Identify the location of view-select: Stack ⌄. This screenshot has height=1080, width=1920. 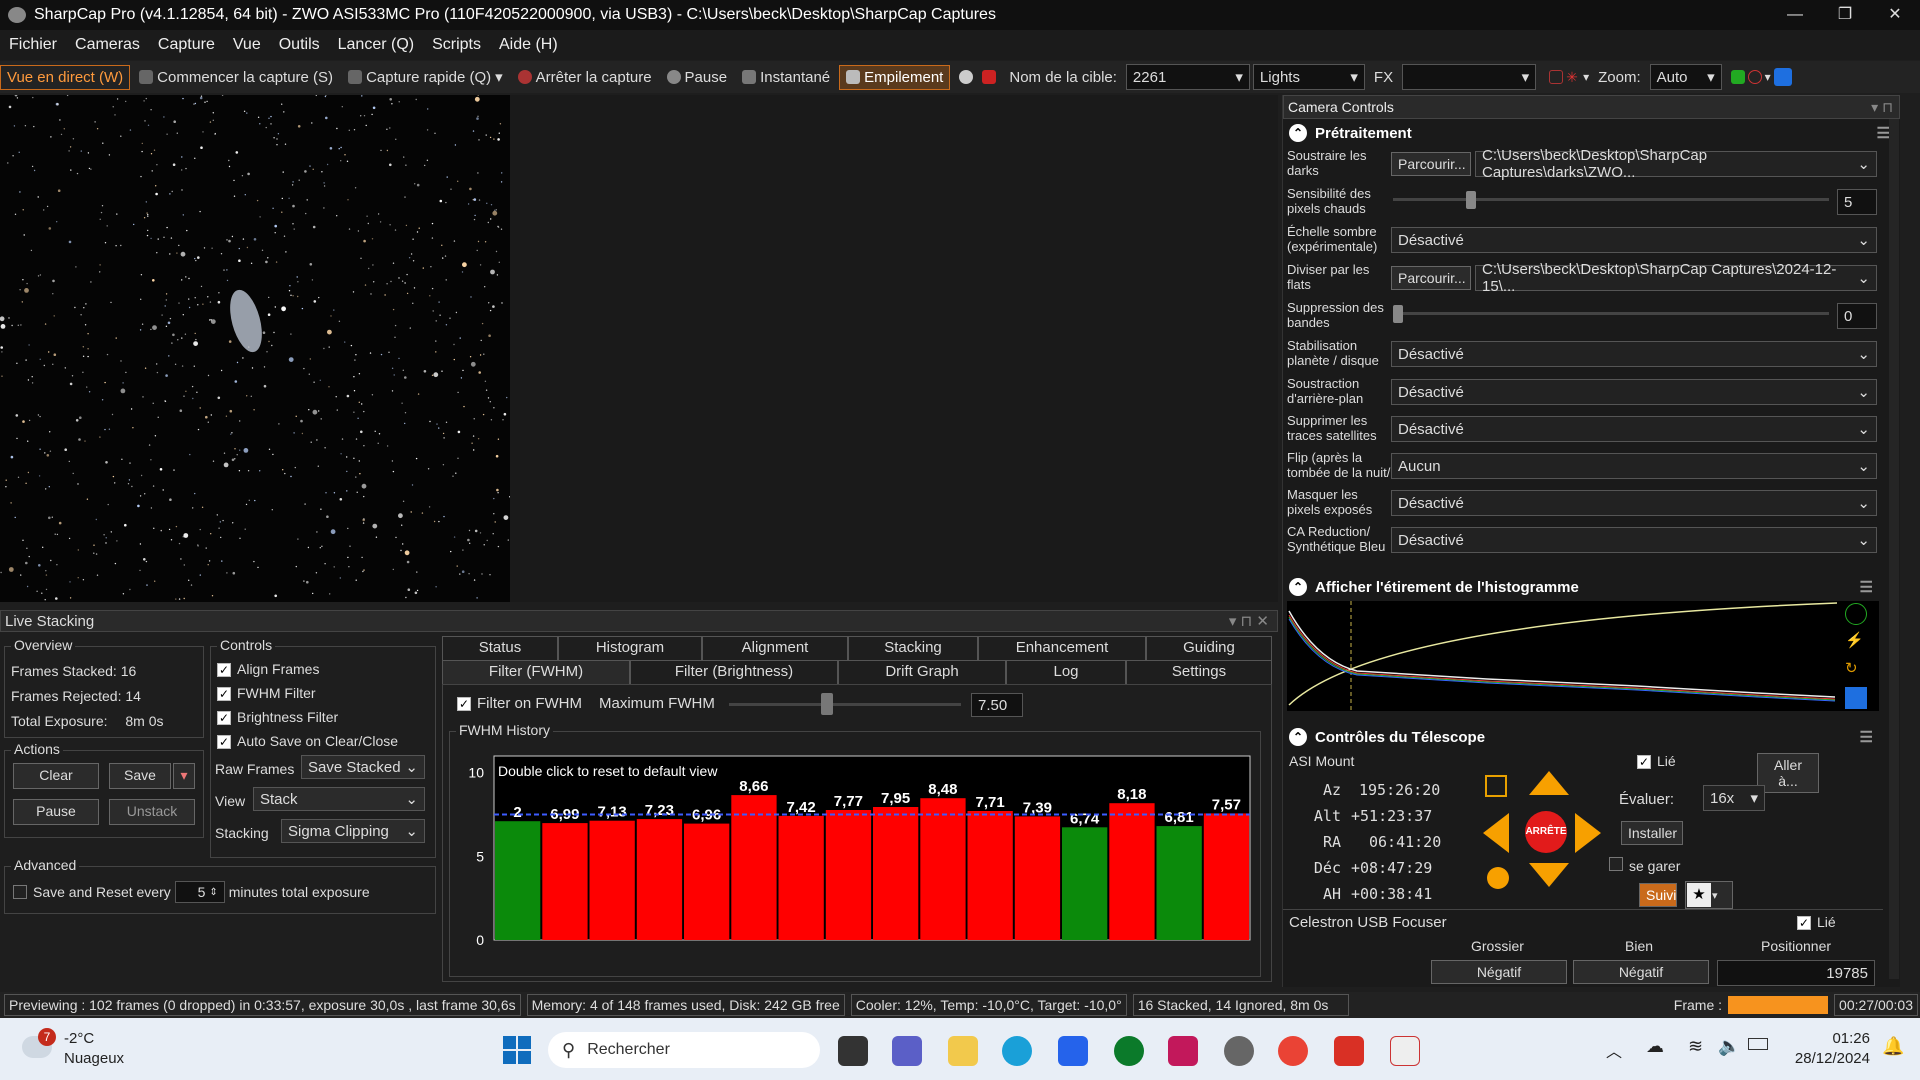
(339, 799).